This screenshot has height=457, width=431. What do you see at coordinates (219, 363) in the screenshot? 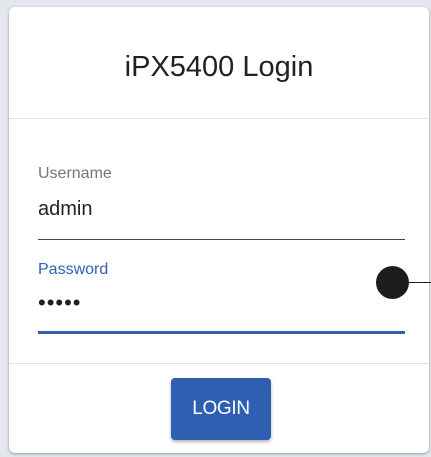
I see `actions-divider` at bounding box center [219, 363].